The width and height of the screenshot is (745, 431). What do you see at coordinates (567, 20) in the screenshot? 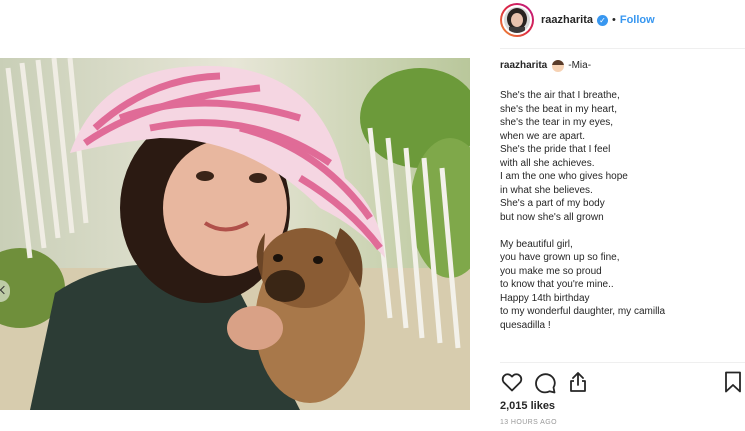
I see `header-username: raazharita` at bounding box center [567, 20].